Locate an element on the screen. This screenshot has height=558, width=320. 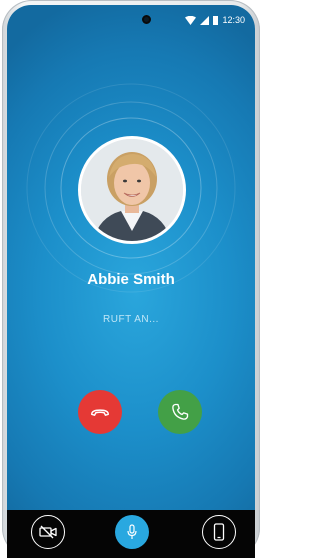
bottom-action-bar is located at coordinates (131, 534).